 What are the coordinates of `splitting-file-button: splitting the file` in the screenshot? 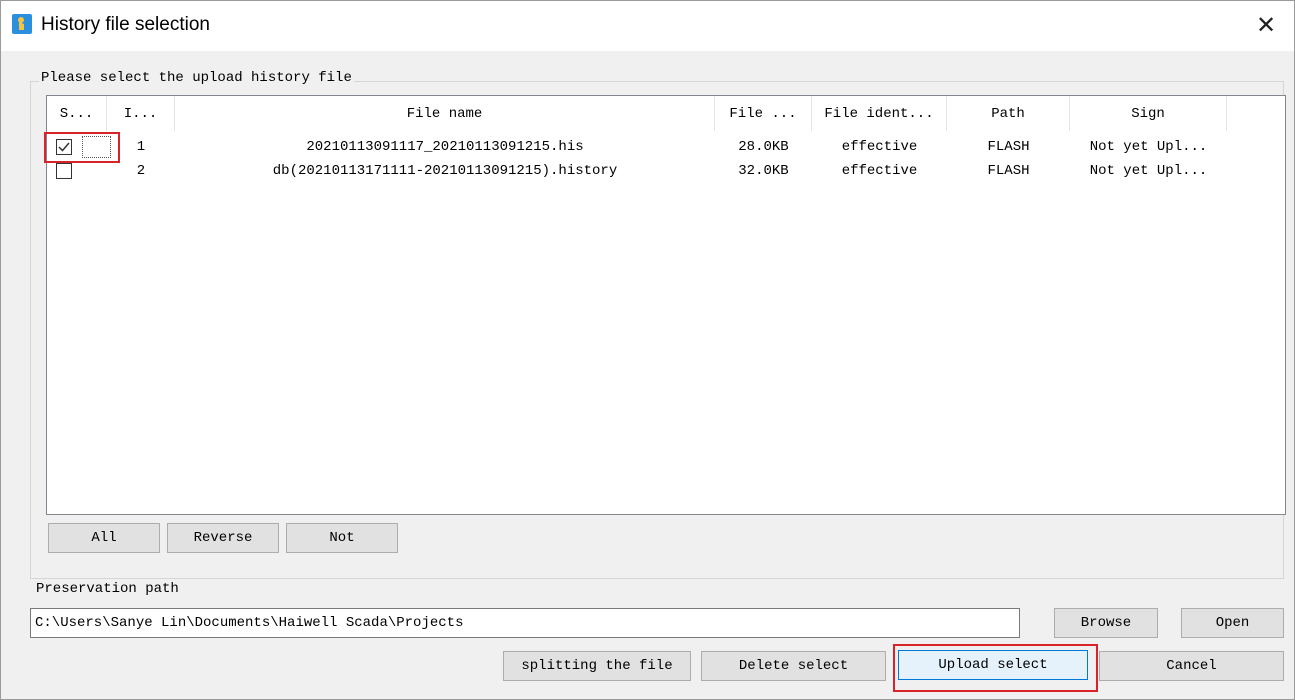 It's located at (597, 666).